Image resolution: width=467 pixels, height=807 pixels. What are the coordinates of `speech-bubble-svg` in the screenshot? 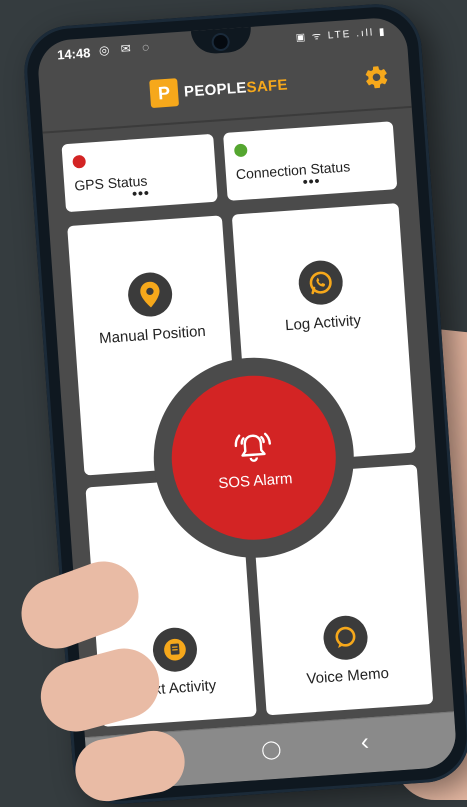 It's located at (345, 637).